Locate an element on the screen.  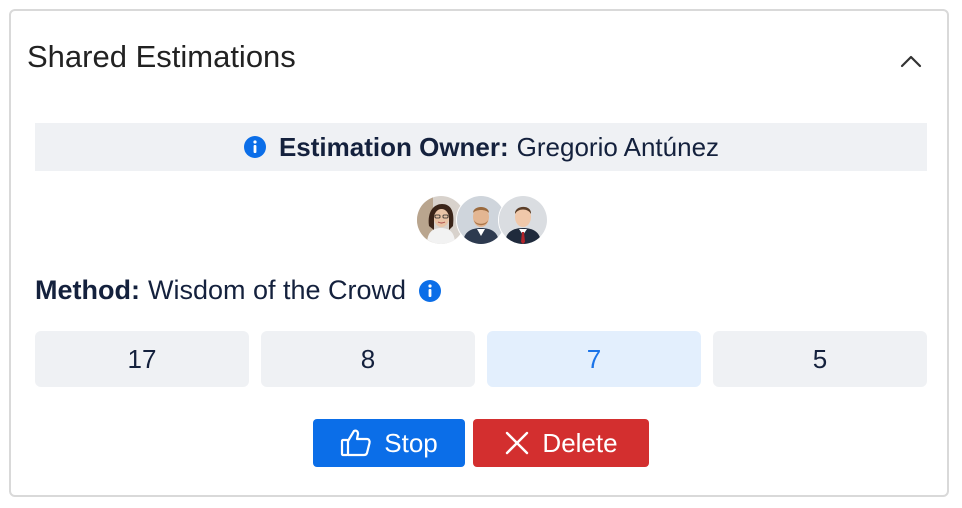
stop-button: Stop is located at coordinates (389, 443).